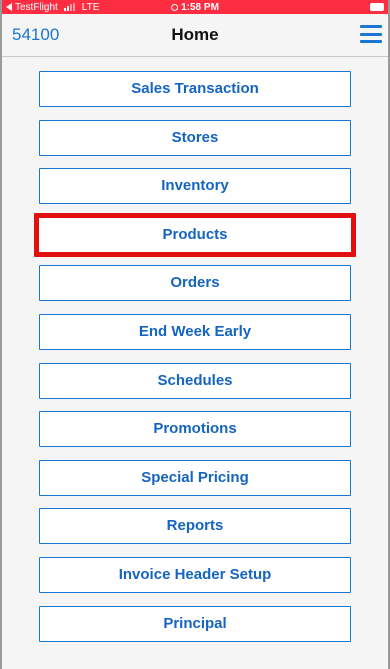 Image resolution: width=390 pixels, height=669 pixels. I want to click on signal-strength-icon, so click(69, 7).